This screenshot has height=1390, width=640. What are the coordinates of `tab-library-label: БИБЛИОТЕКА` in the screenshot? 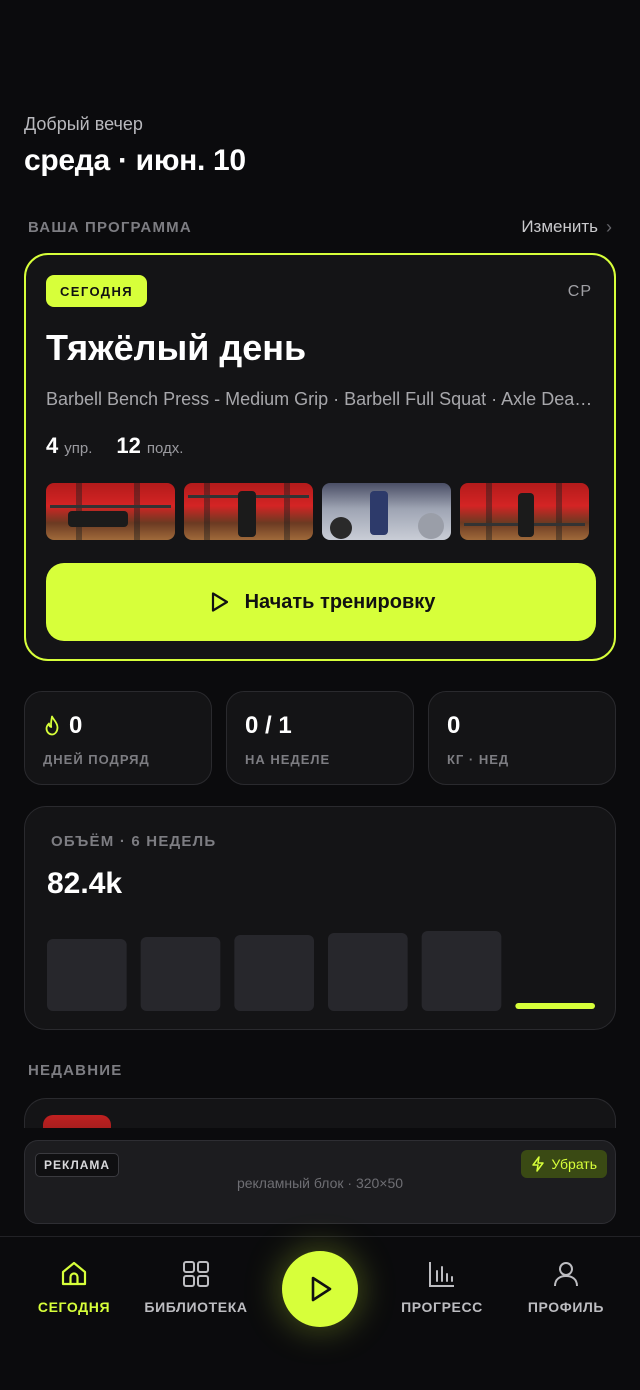 It's located at (196, 1307).